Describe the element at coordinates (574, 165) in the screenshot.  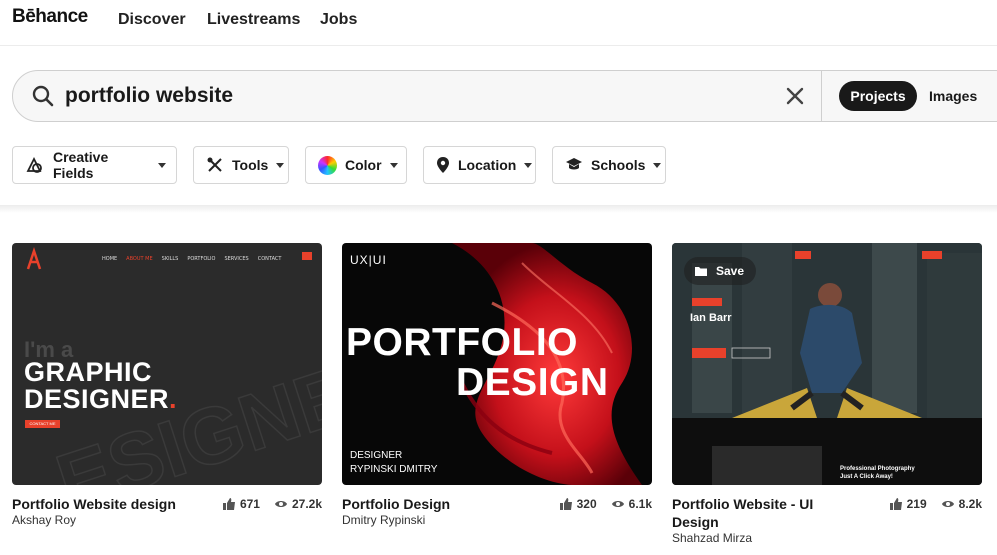
I see `graduation-cap-icon` at that location.